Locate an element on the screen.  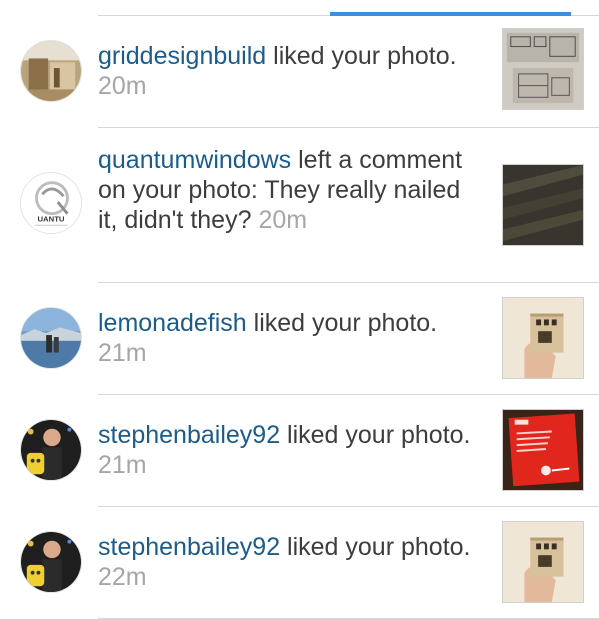
griddesignbuild-avatar is located at coordinates (51, 71).